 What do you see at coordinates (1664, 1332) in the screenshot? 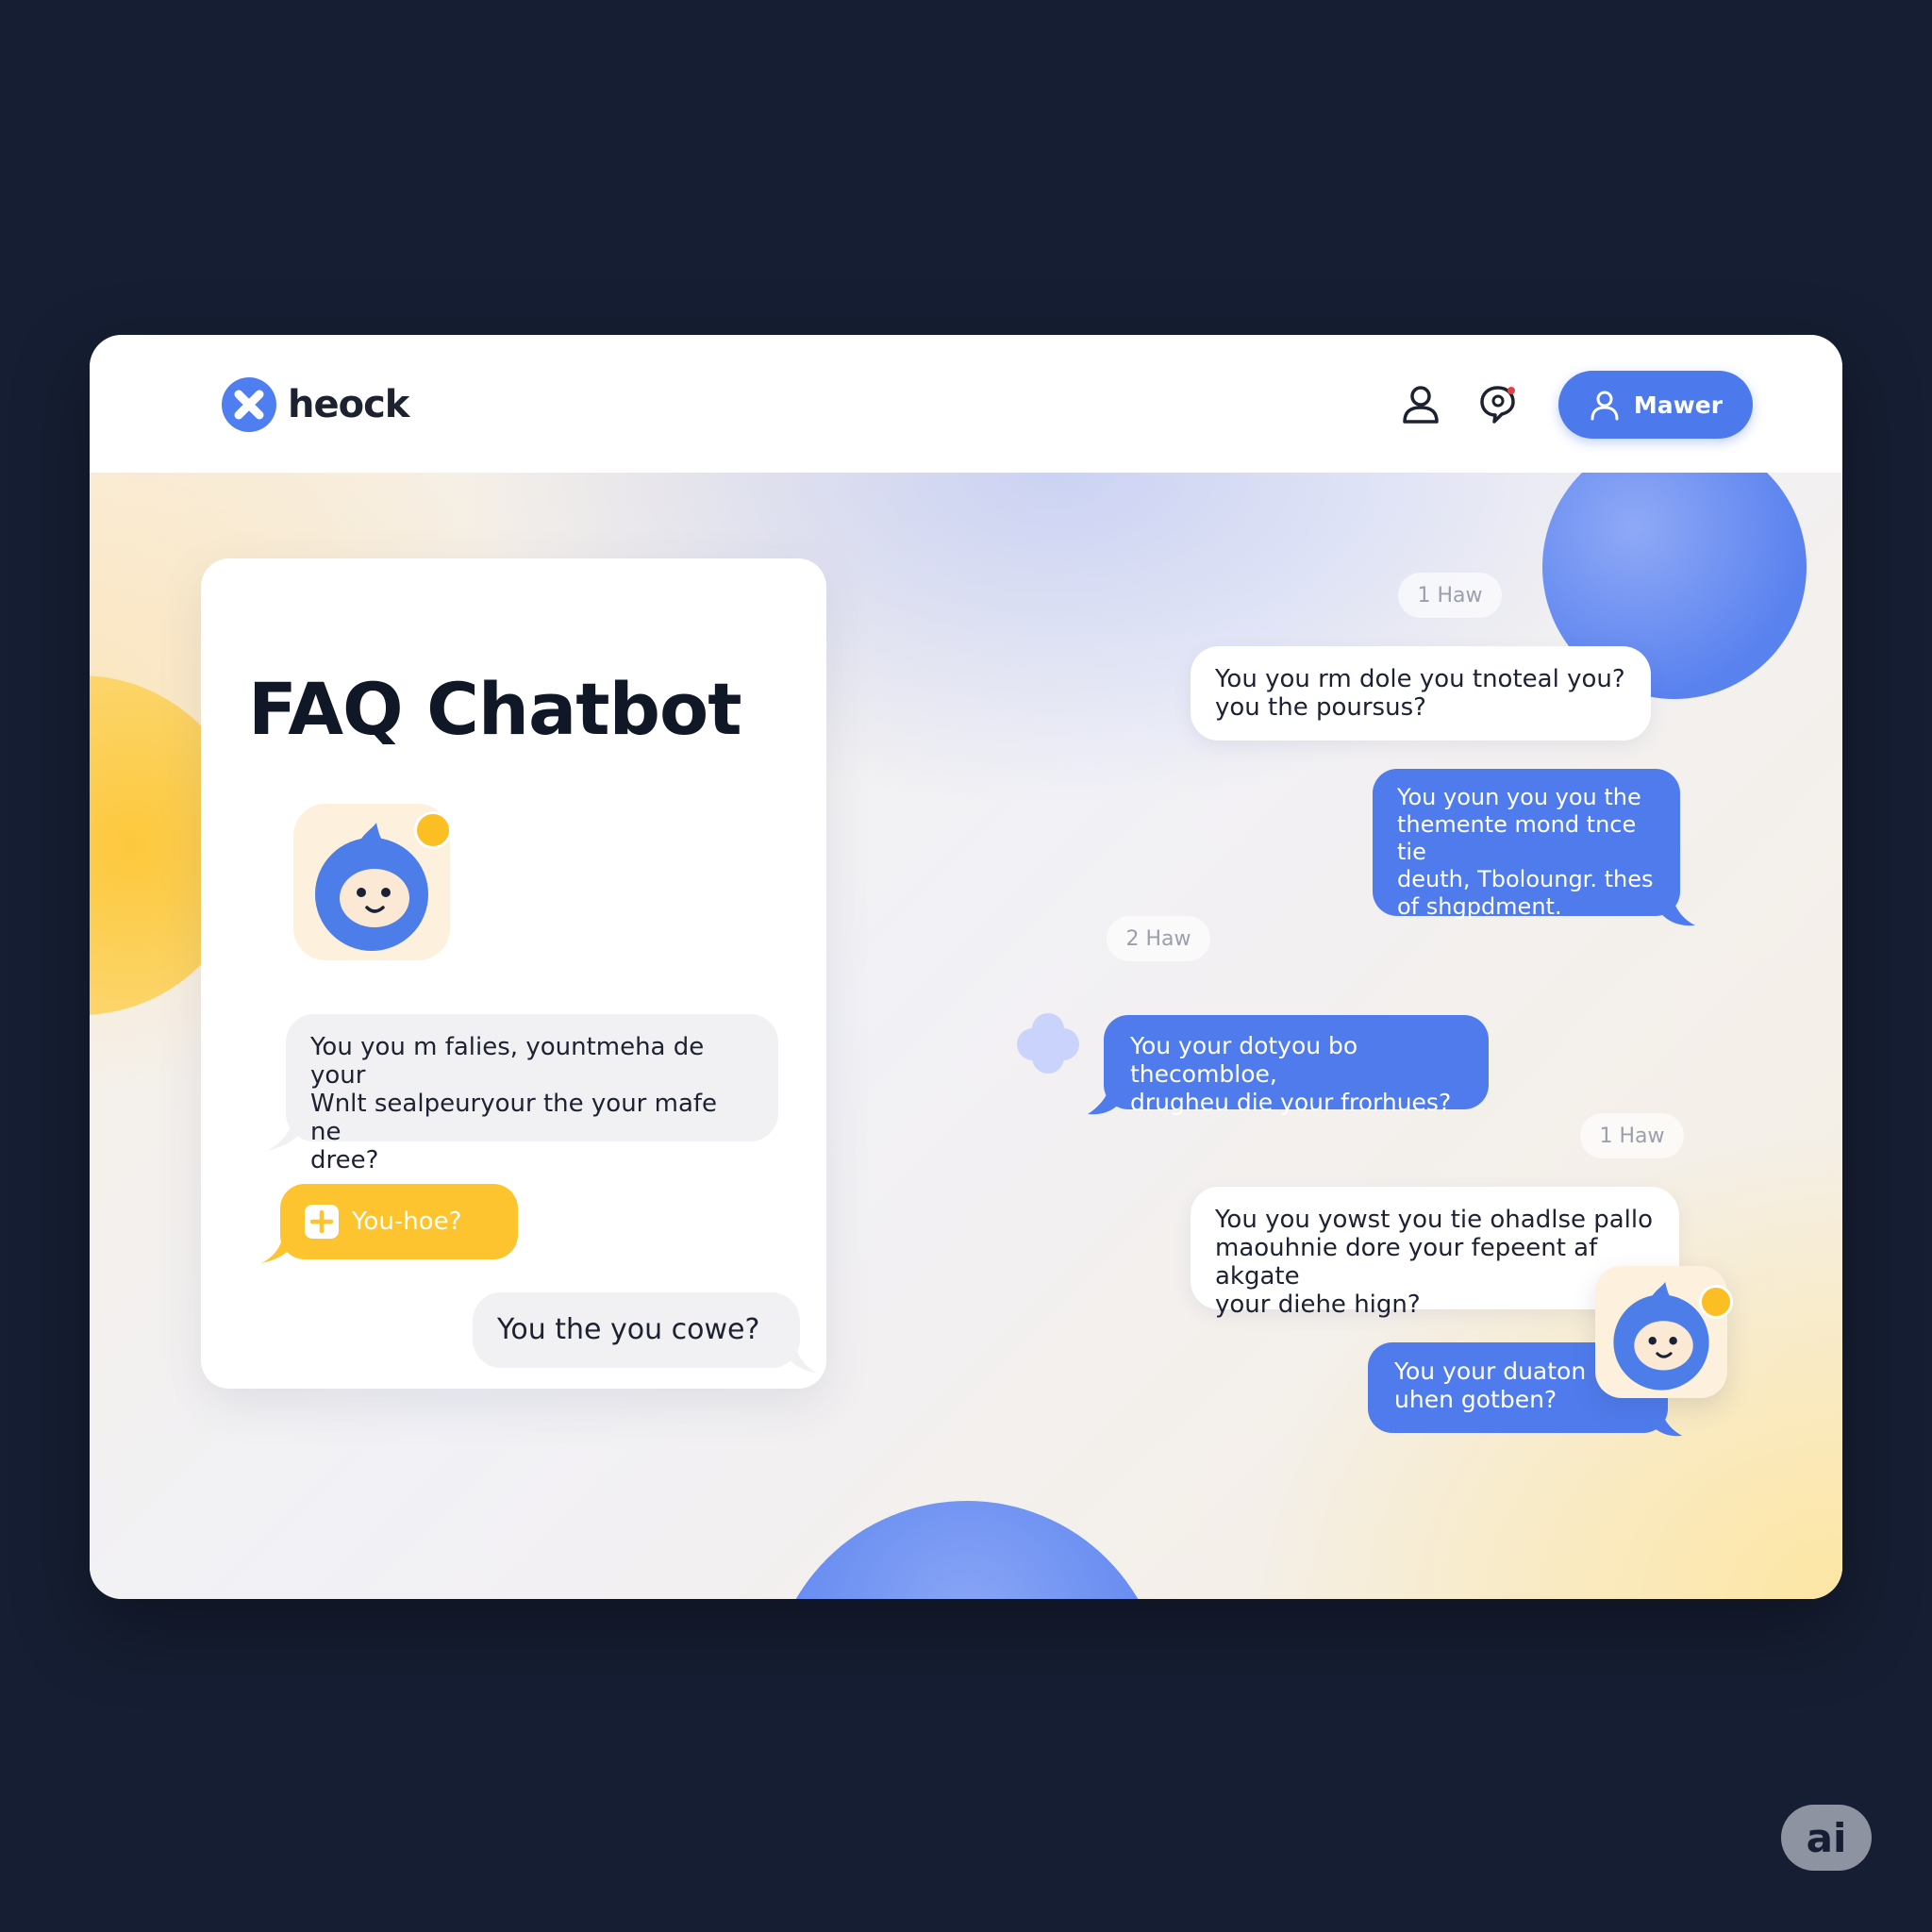
I see `chatbot-avatar-small` at bounding box center [1664, 1332].